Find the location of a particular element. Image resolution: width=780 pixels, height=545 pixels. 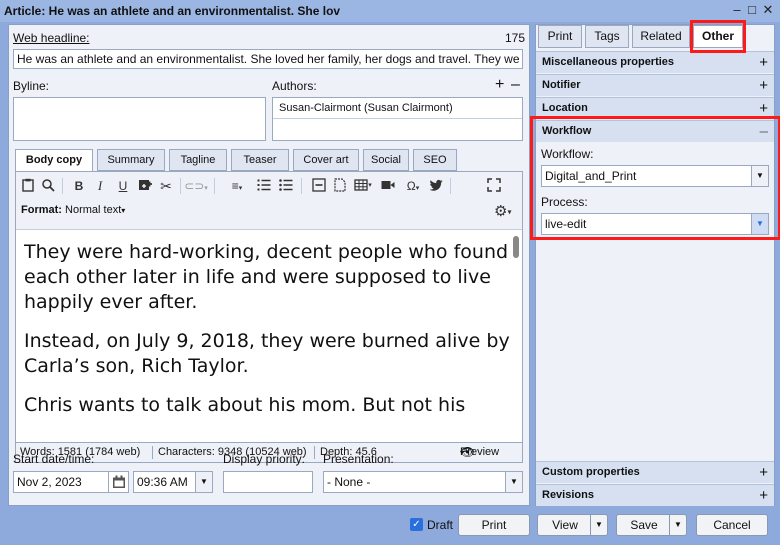

save-button: Save ▼ is located at coordinates (651, 525).